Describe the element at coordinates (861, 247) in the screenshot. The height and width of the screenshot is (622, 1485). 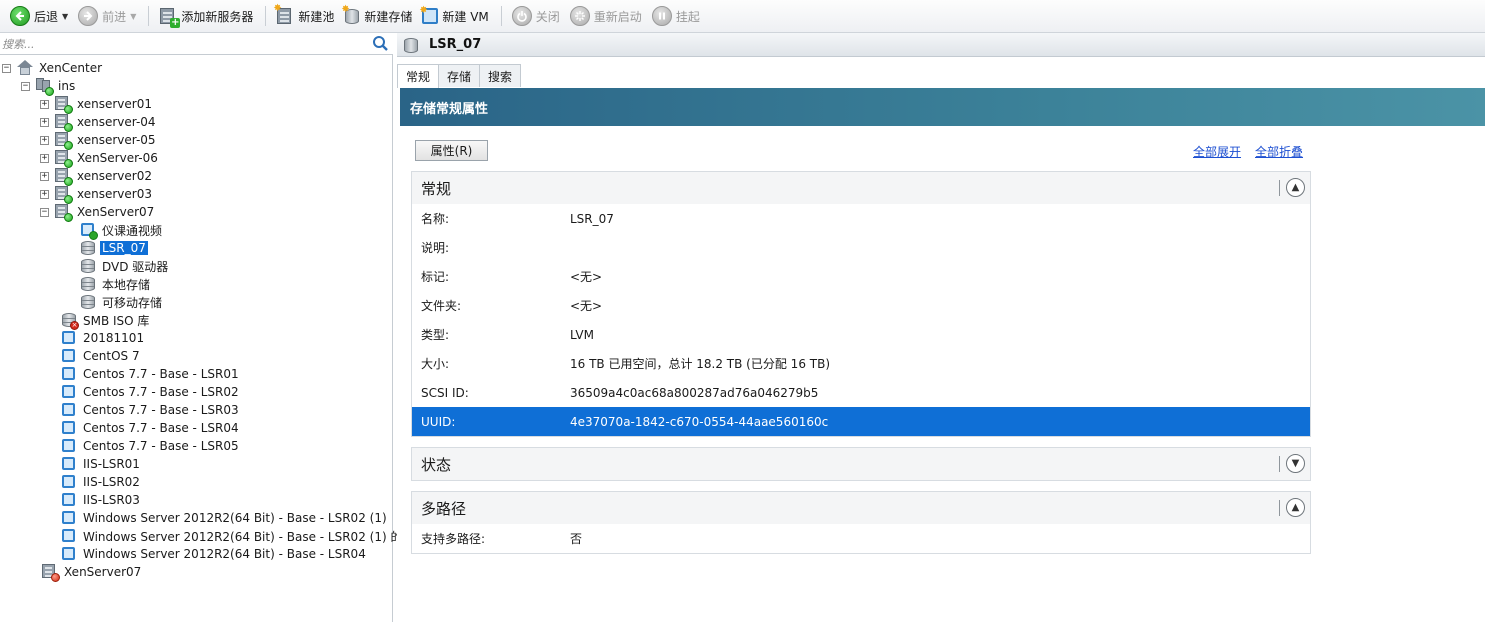
I see `property-row: 说明:` at that location.